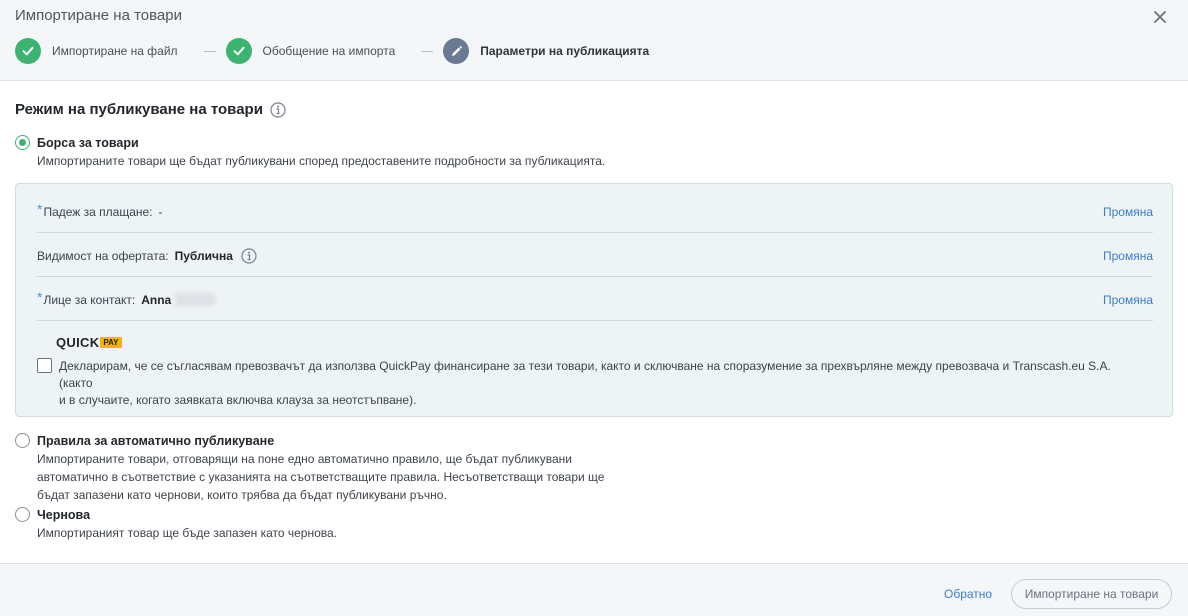 This screenshot has width=1188, height=616. Describe the element at coordinates (88, 143) in the screenshot. I see `option-exchange-label: Борса за товари` at that location.